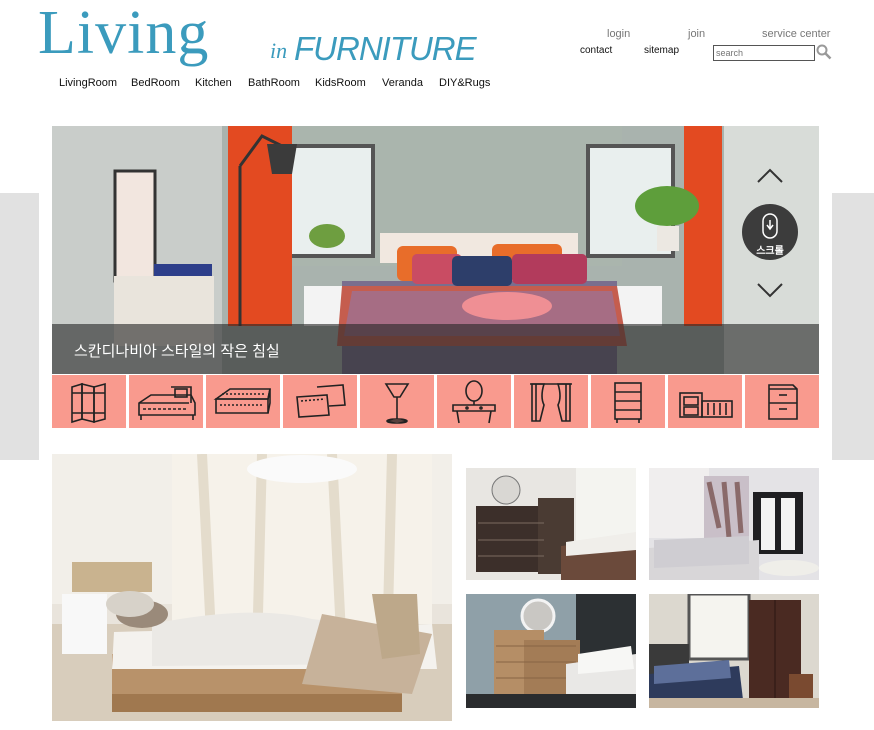 Image resolution: width=874 pixels, height=730 pixels. What do you see at coordinates (402, 83) in the screenshot?
I see `nav-veranda: Veranda` at bounding box center [402, 83].